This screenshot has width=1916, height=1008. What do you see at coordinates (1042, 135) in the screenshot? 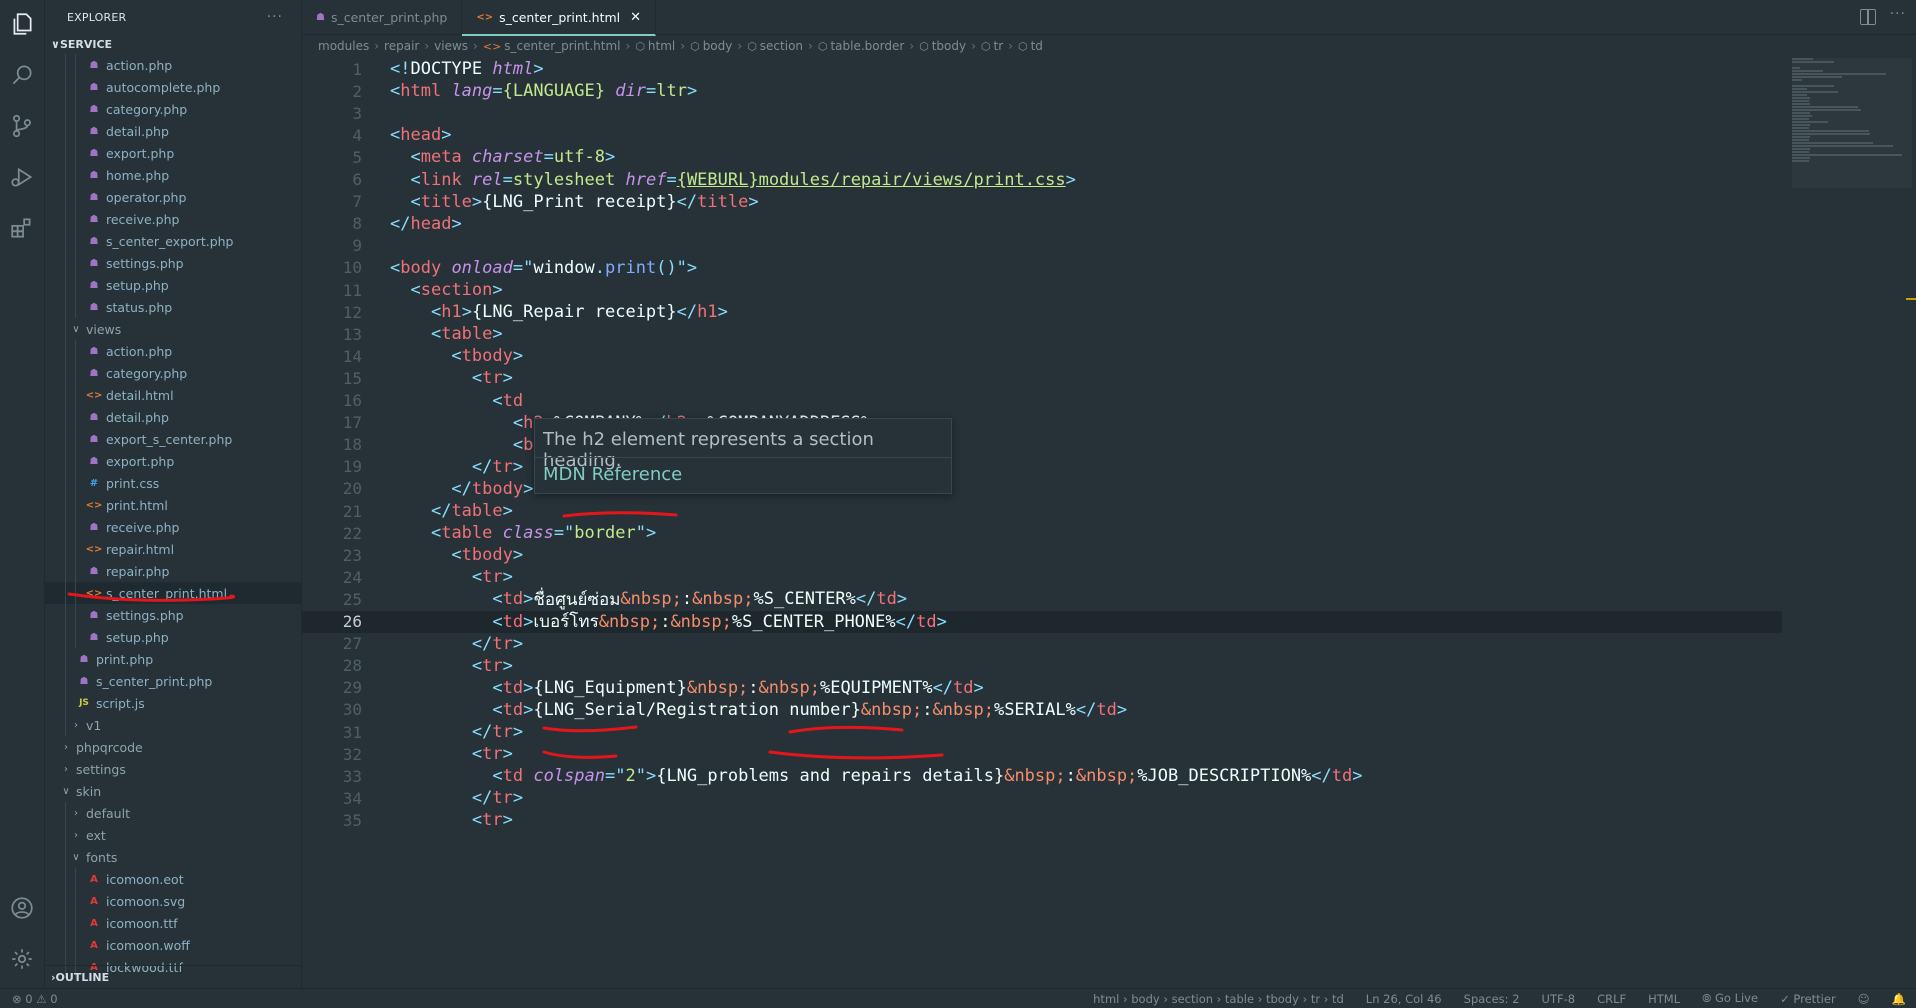
I see `code-line: 4 < head >` at bounding box center [1042, 135].